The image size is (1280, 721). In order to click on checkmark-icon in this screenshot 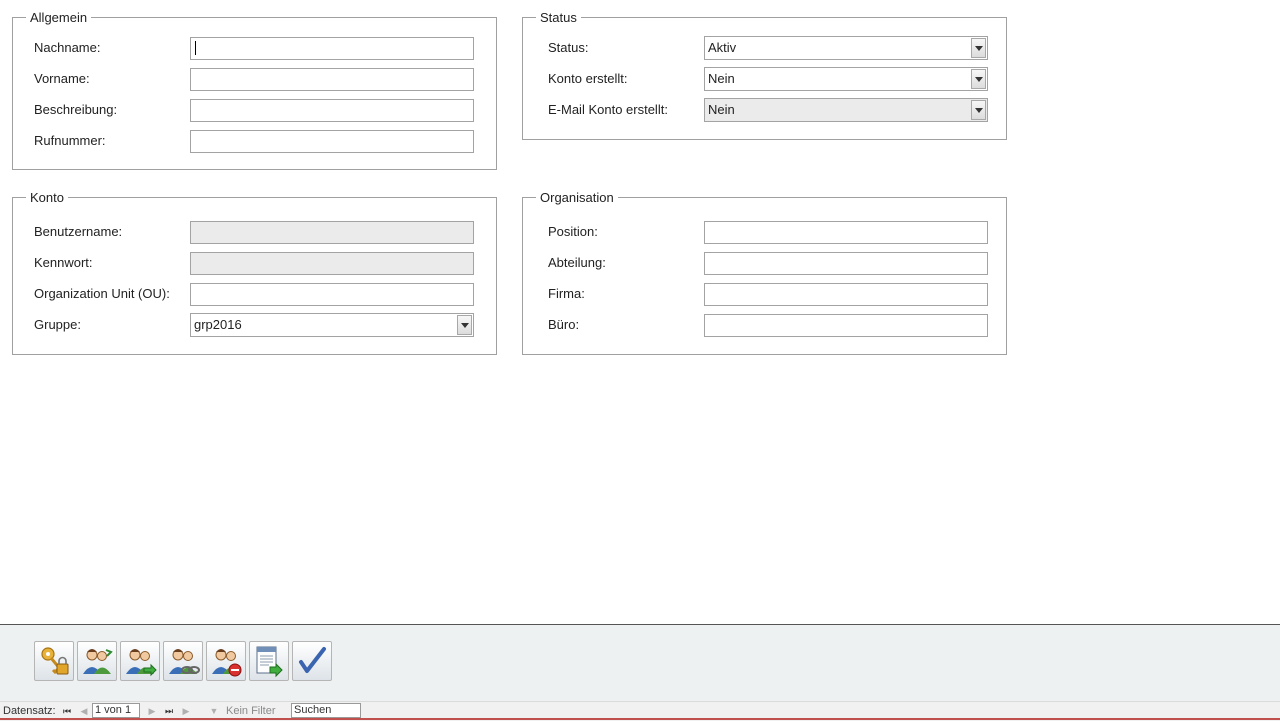, I will do `click(312, 660)`.